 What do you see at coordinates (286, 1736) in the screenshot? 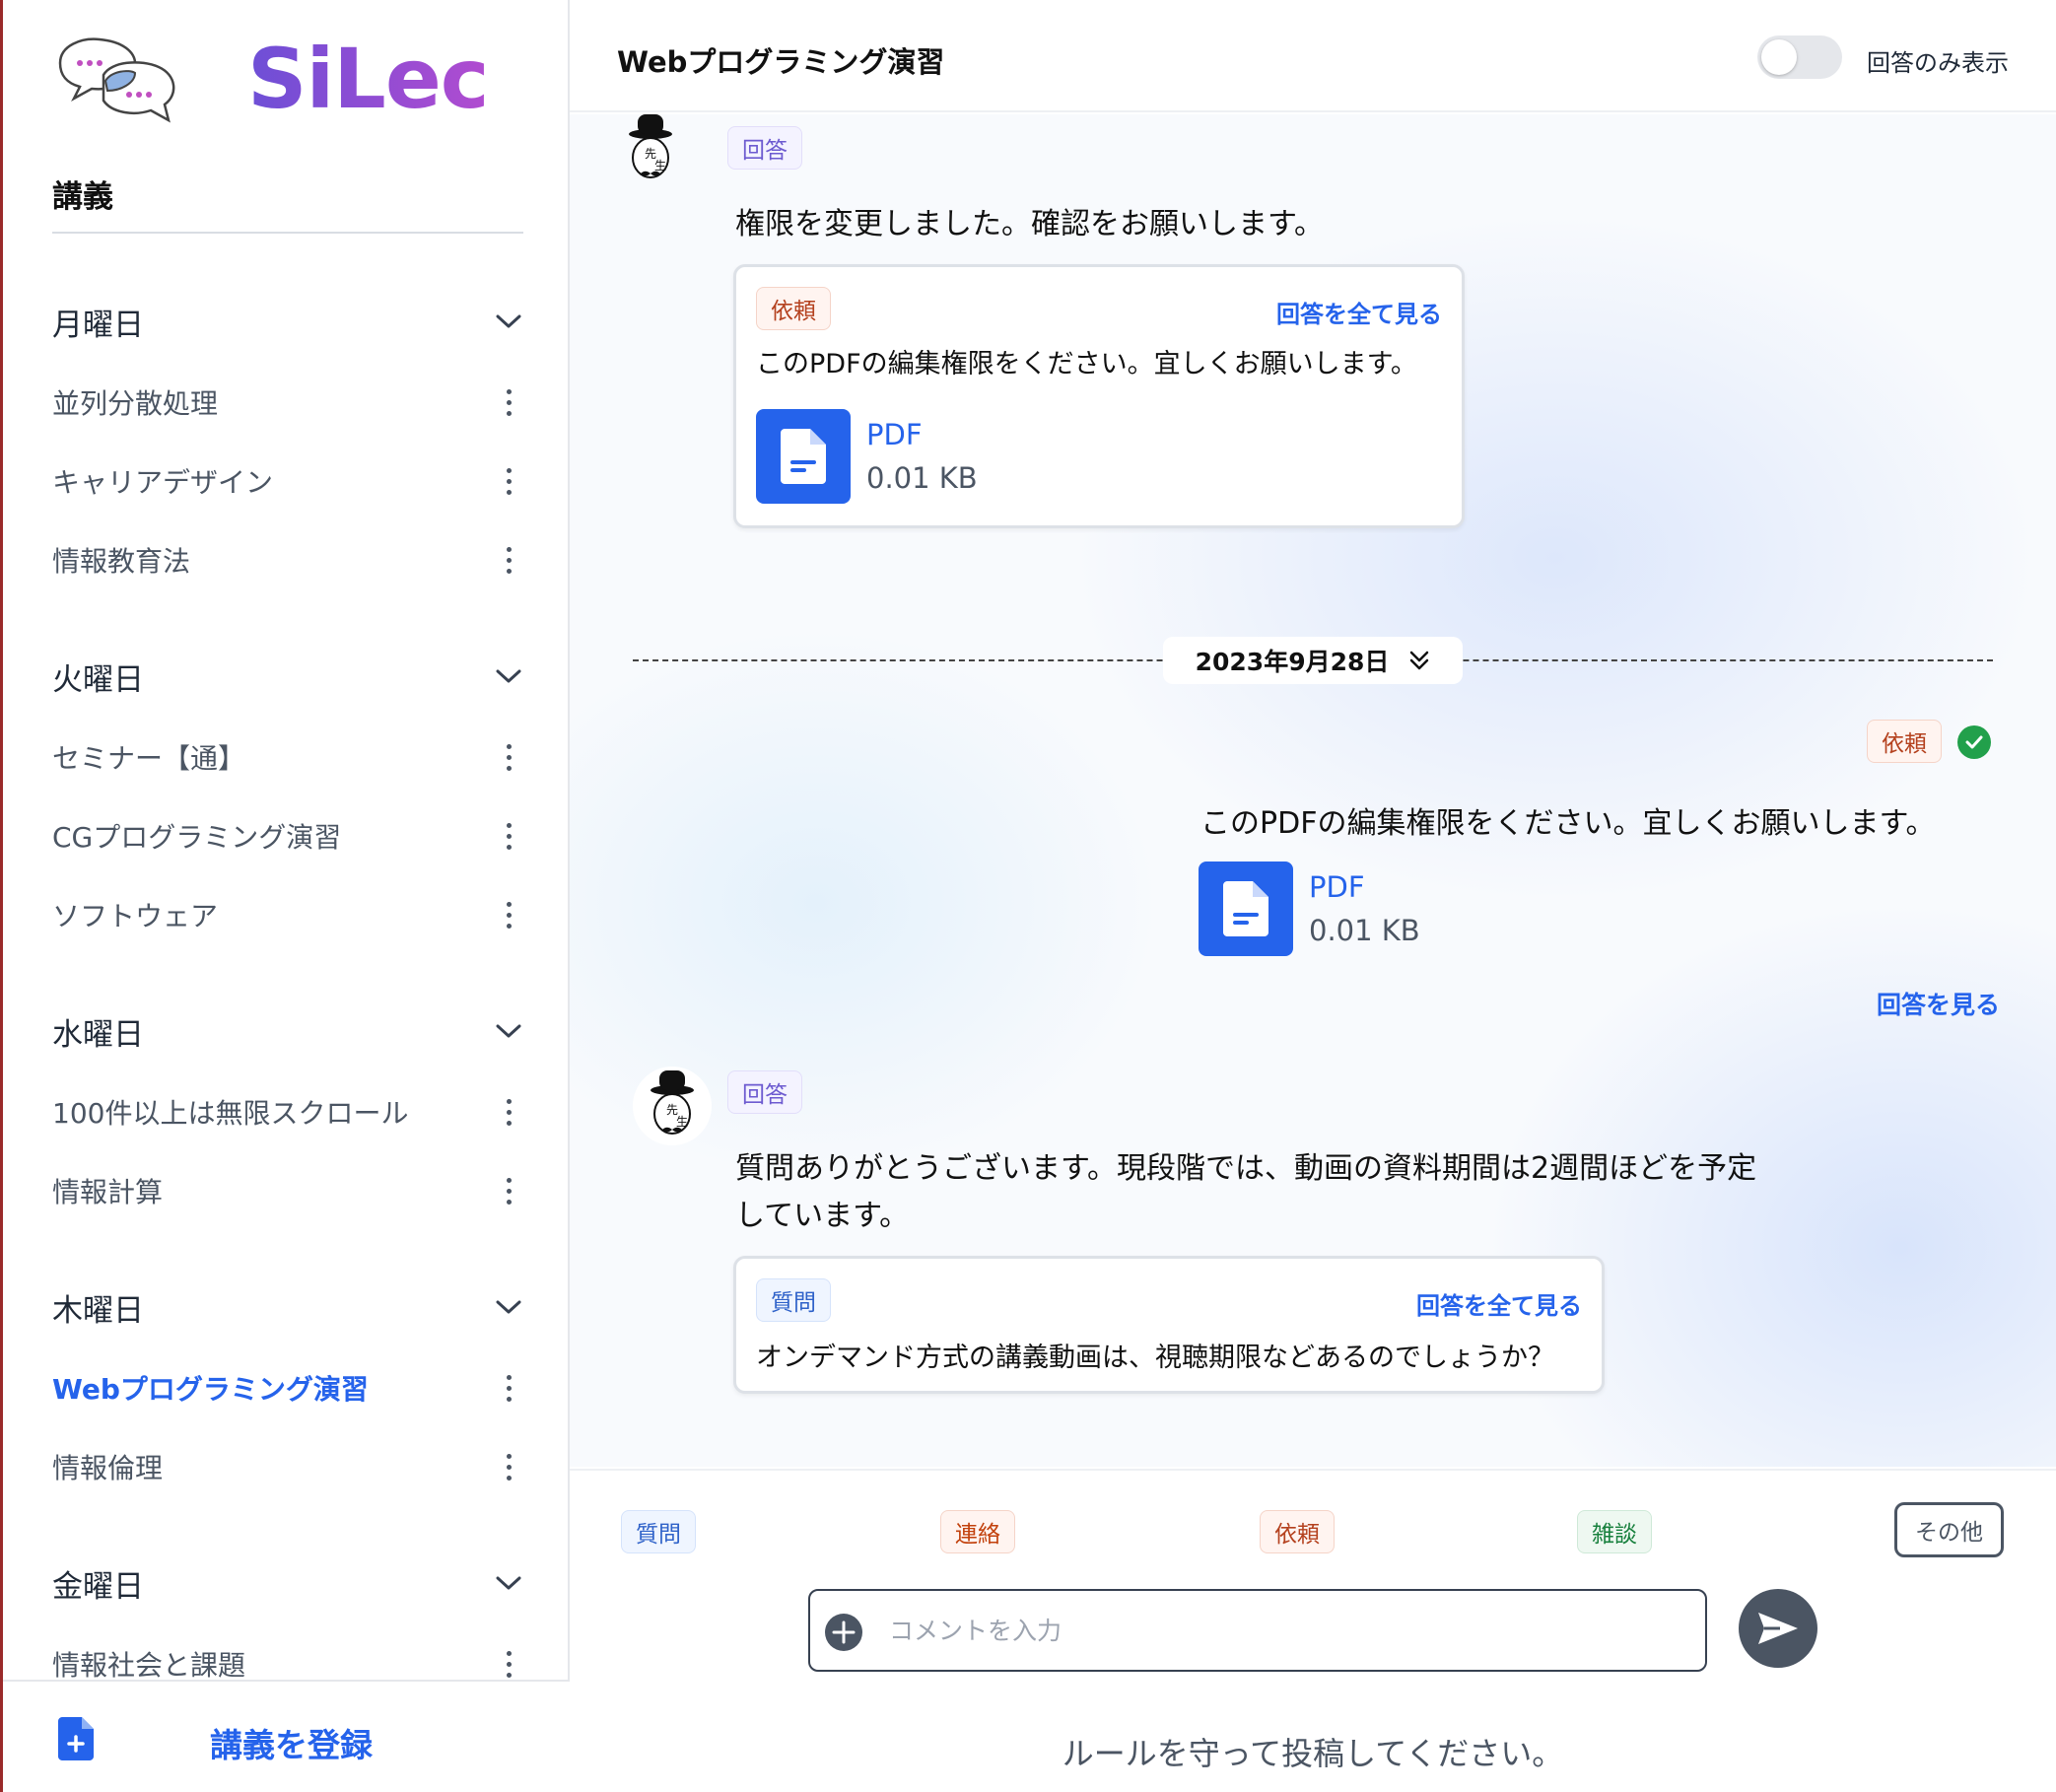
I see `register-course-button: 講義を登録` at bounding box center [286, 1736].